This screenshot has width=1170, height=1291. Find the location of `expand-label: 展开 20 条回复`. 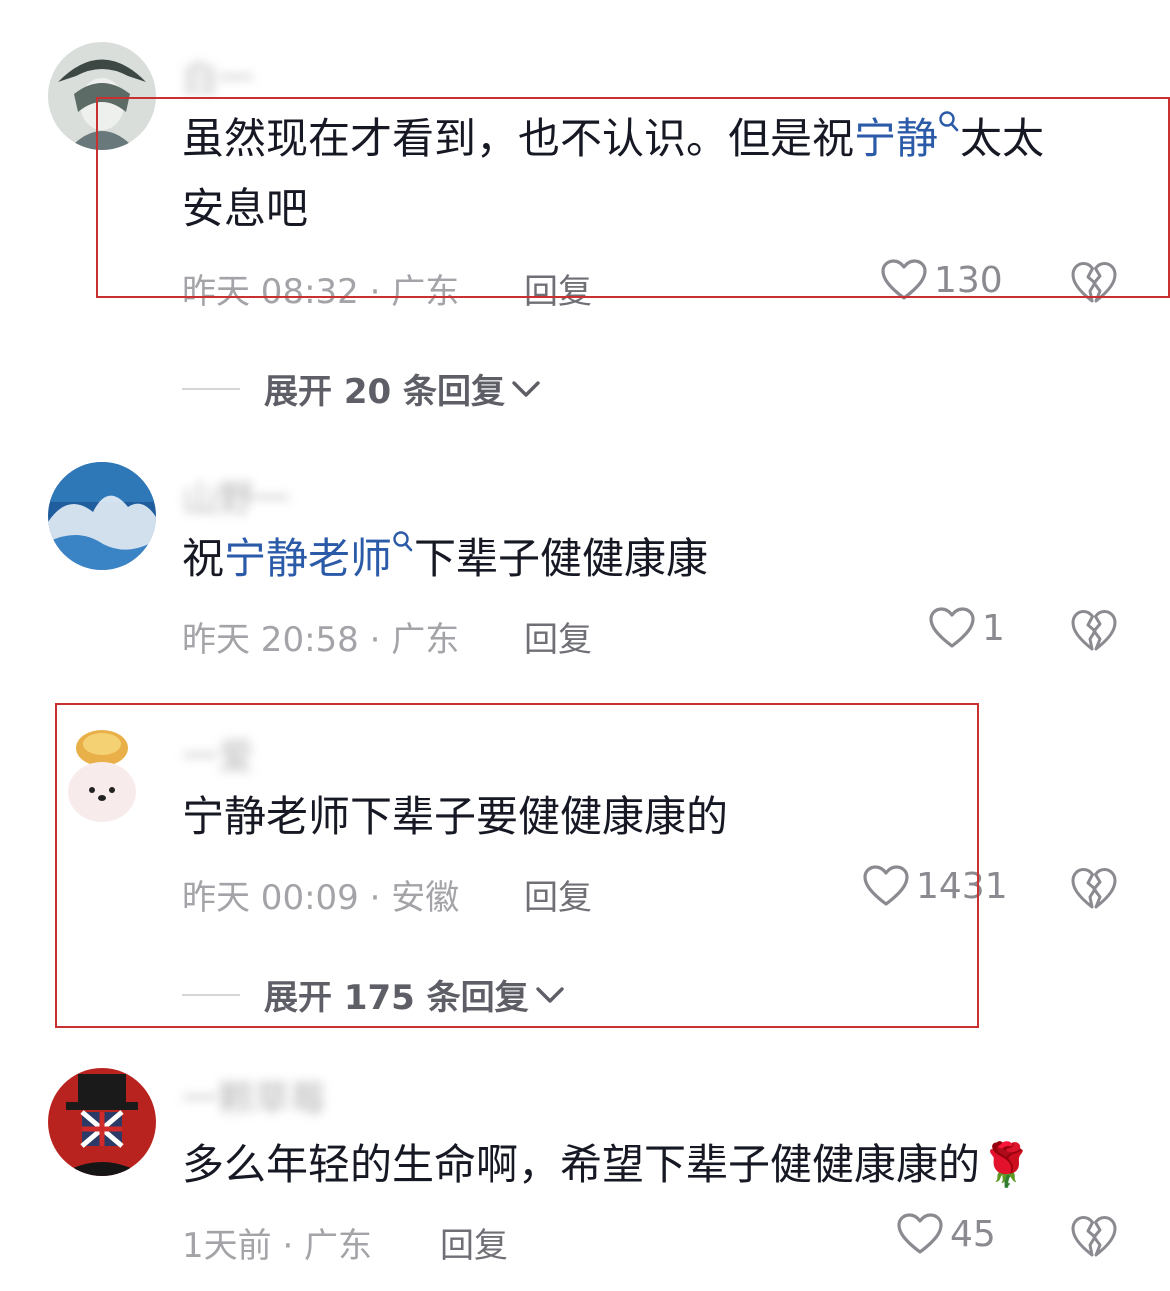

expand-label: 展开 20 条回复 is located at coordinates (384, 392).